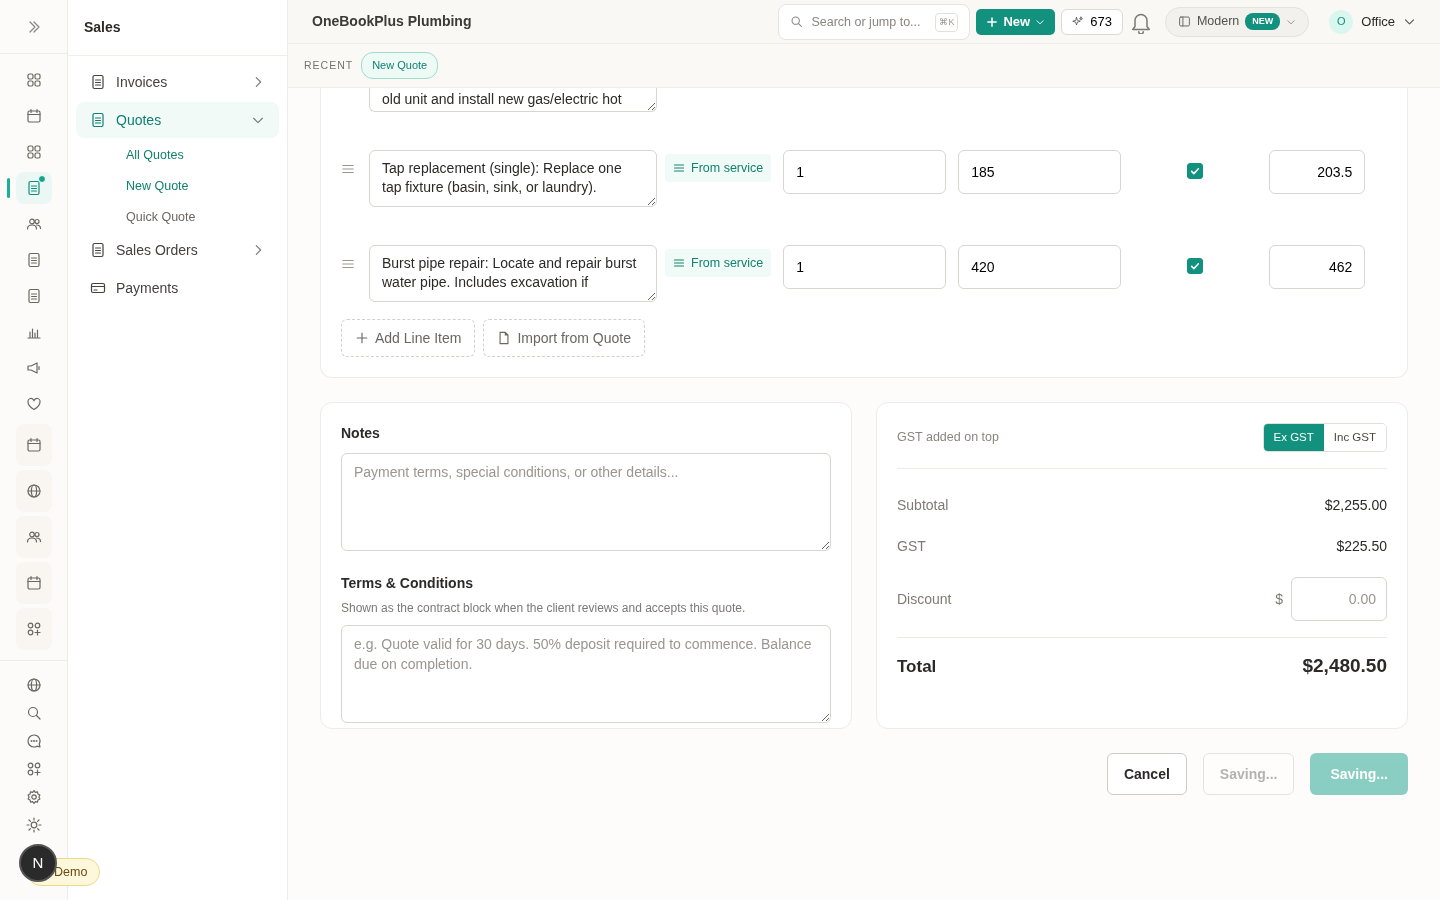 The image size is (1440, 900). What do you see at coordinates (177, 82) in the screenshot?
I see `sidebar-item: Invoices` at bounding box center [177, 82].